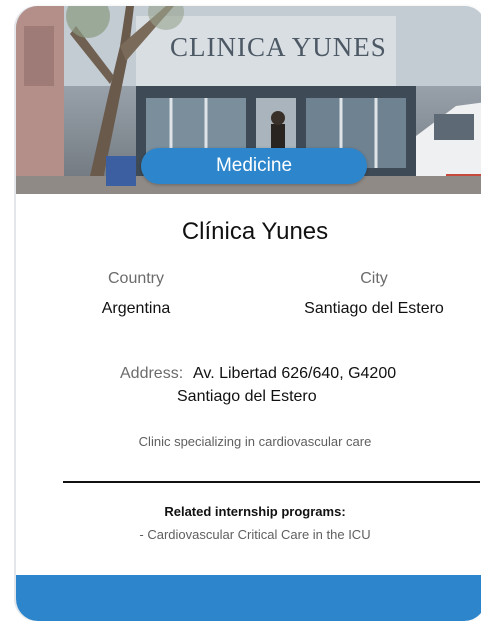 The width and height of the screenshot is (481, 621). I want to click on city-label: City, so click(374, 278).